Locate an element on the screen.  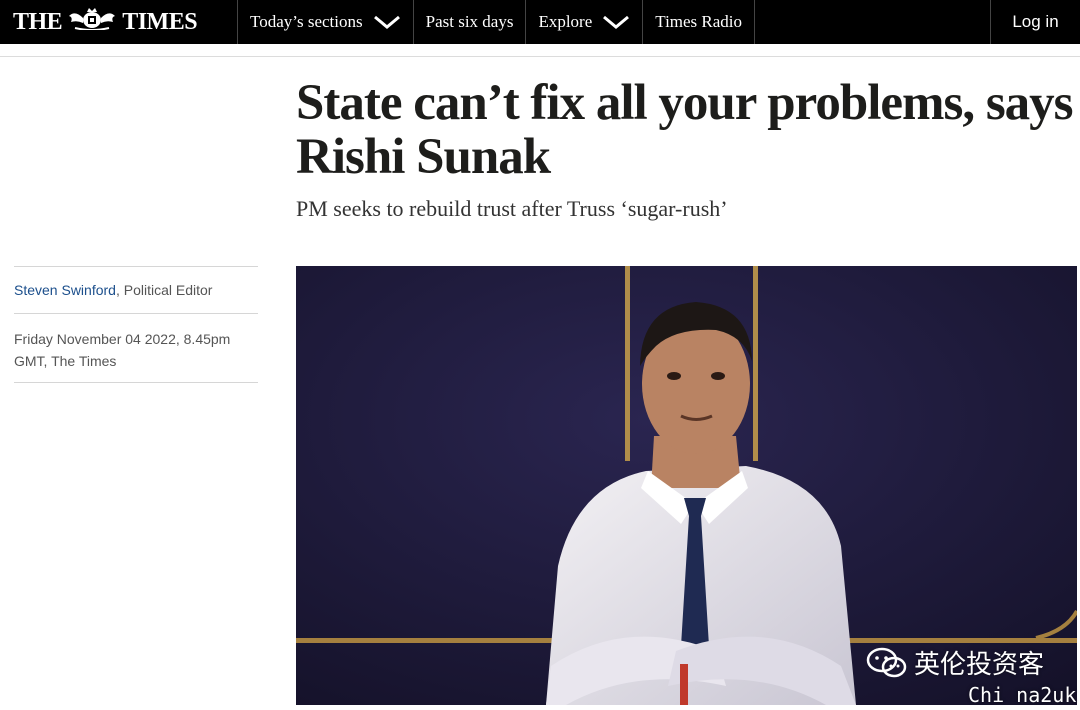
nav-label: Times Radio is located at coordinates (699, 21).